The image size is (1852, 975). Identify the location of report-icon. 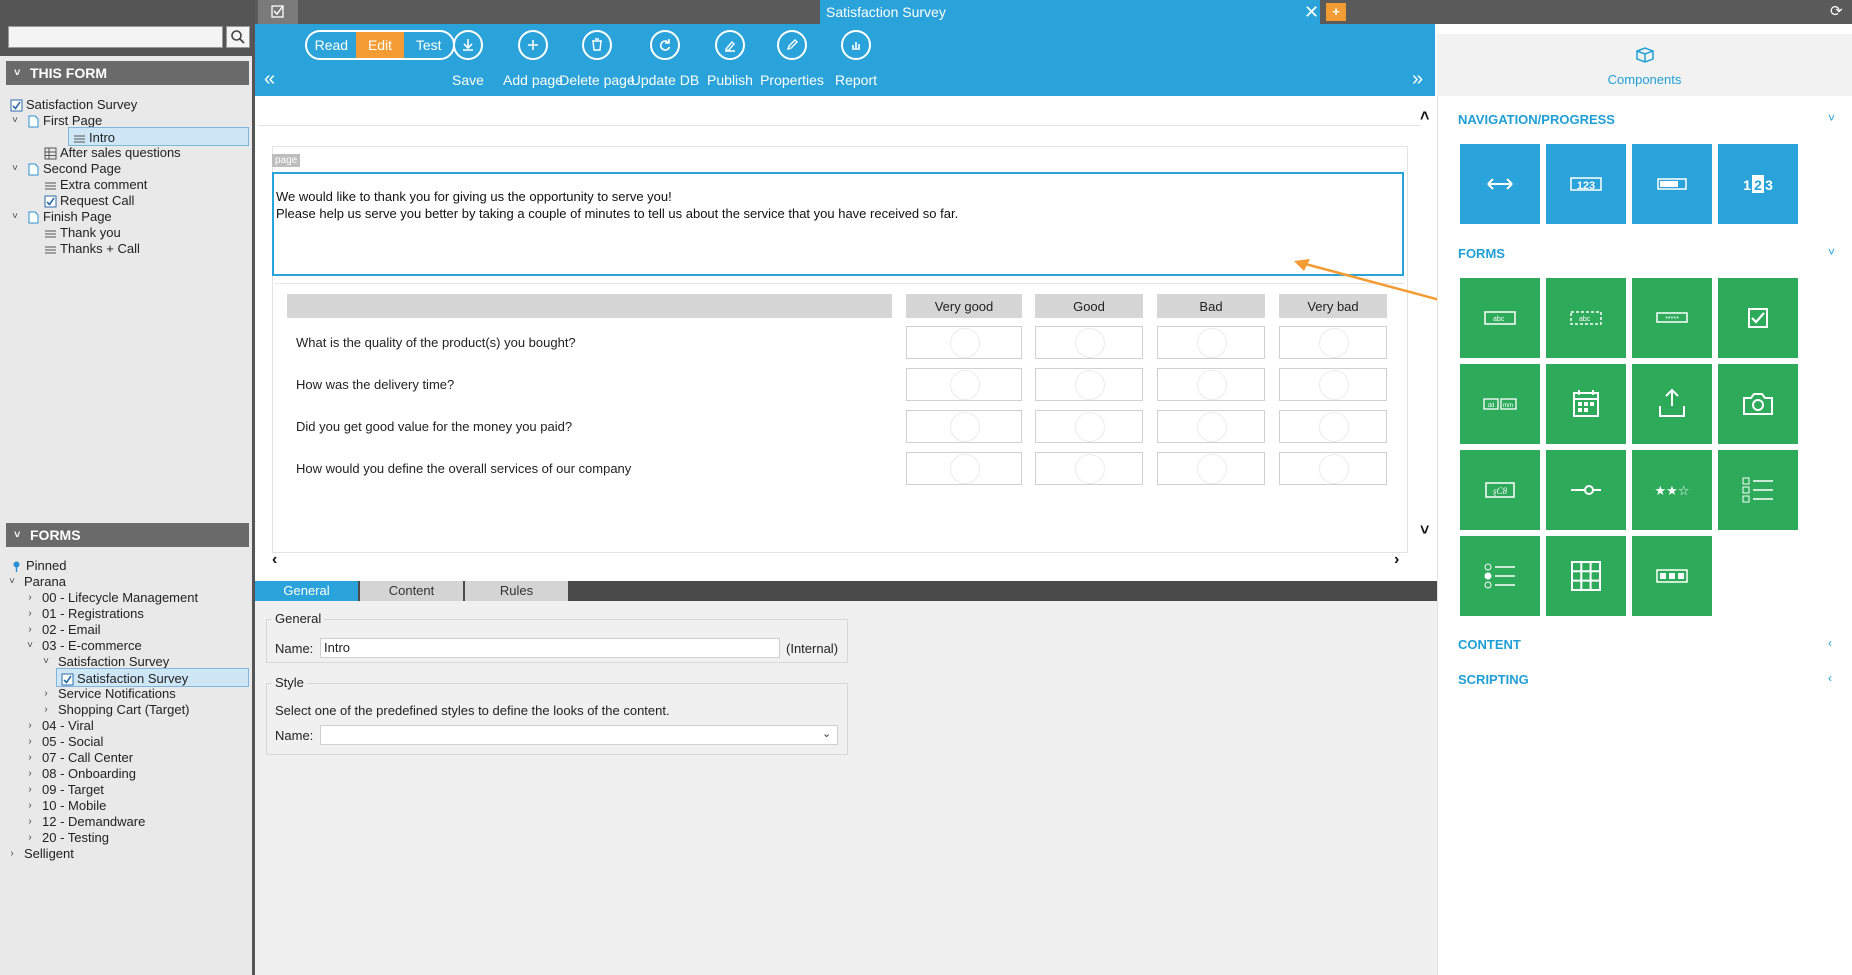
(856, 45).